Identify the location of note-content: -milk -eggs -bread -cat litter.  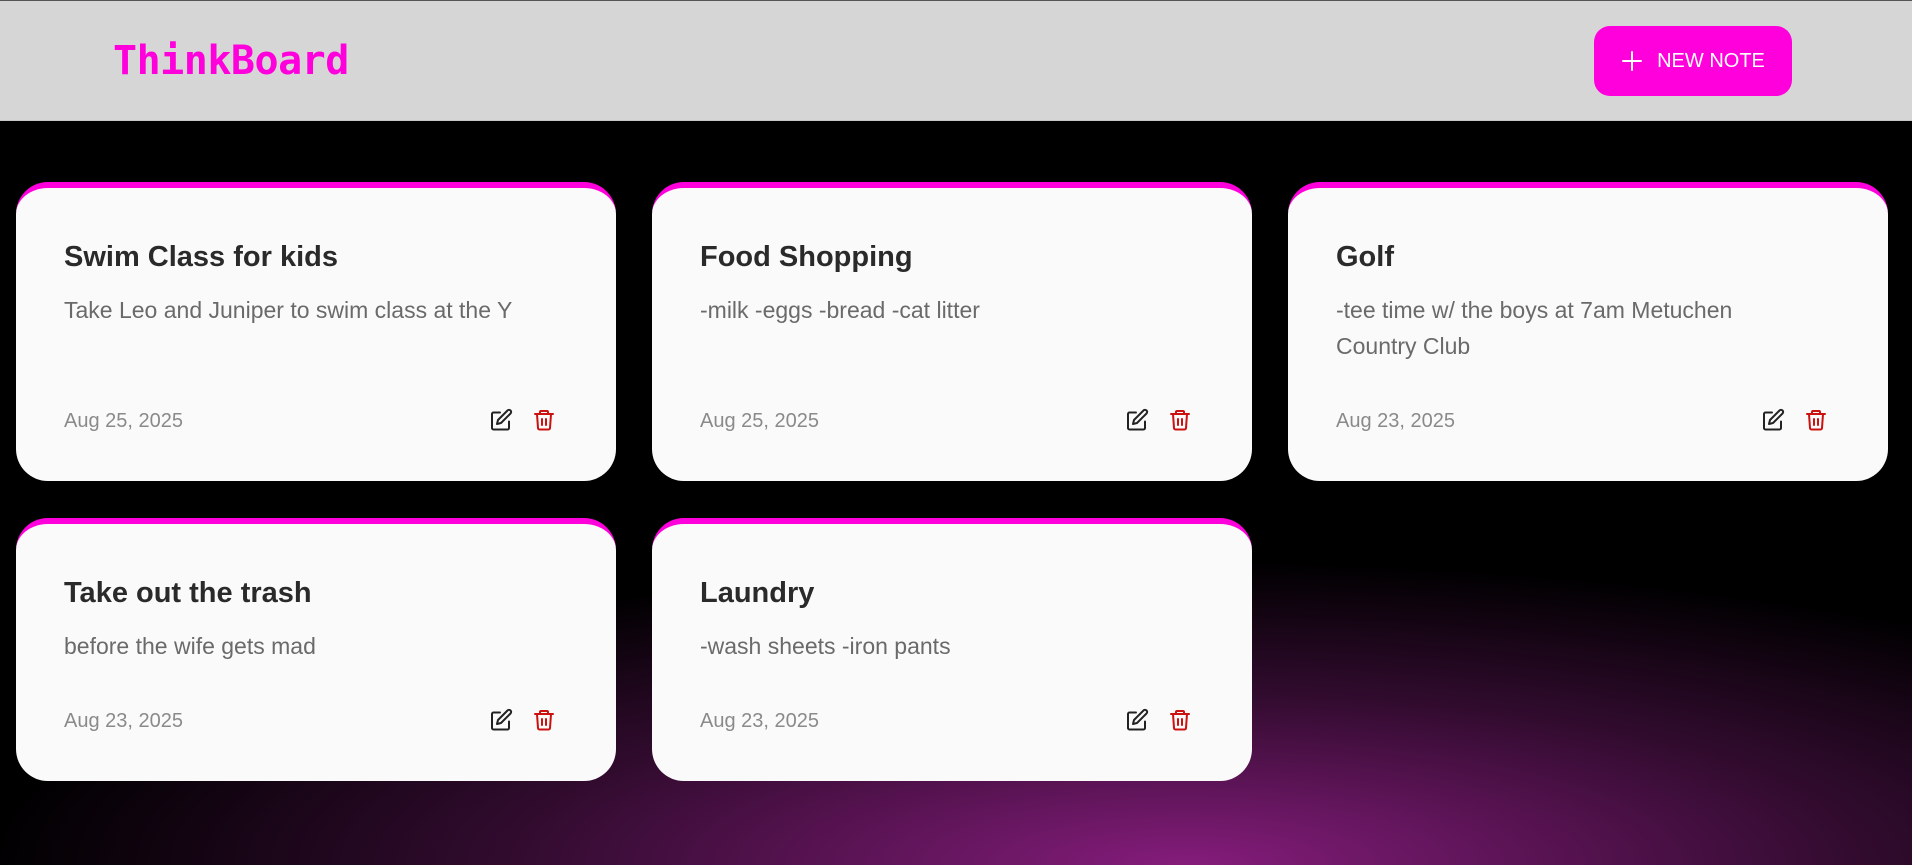
(840, 310).